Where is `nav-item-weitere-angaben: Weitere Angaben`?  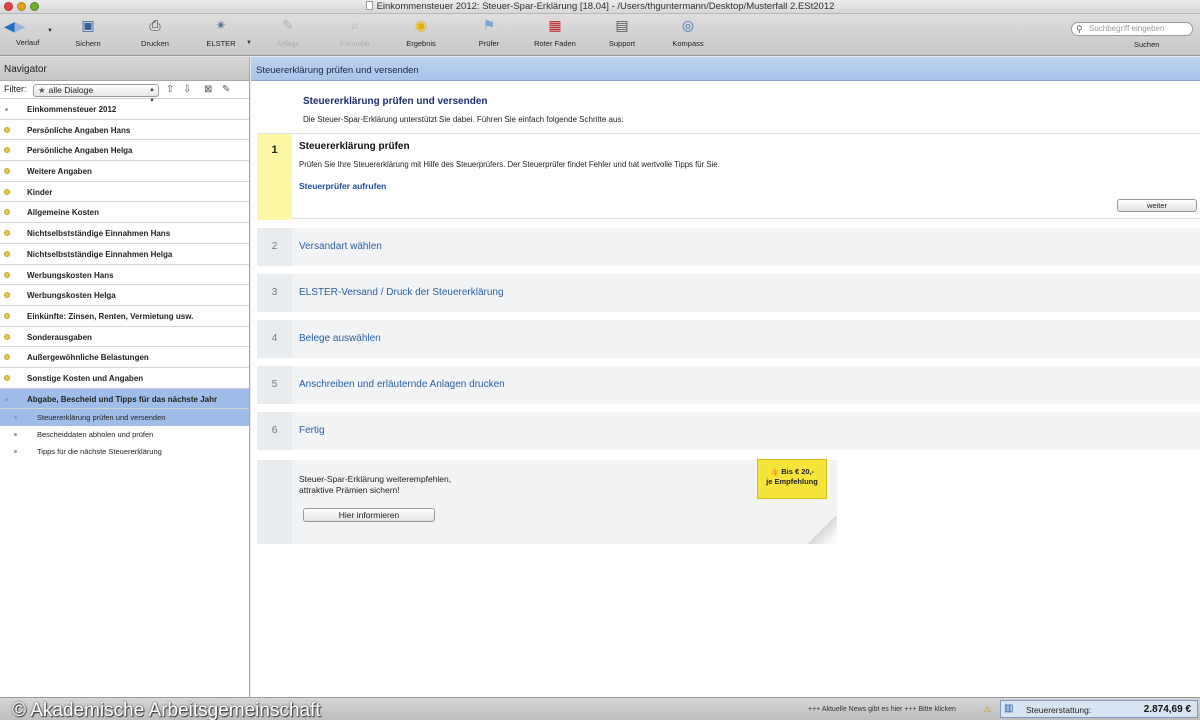 nav-item-weitere-angaben: Weitere Angaben is located at coordinates (124, 171).